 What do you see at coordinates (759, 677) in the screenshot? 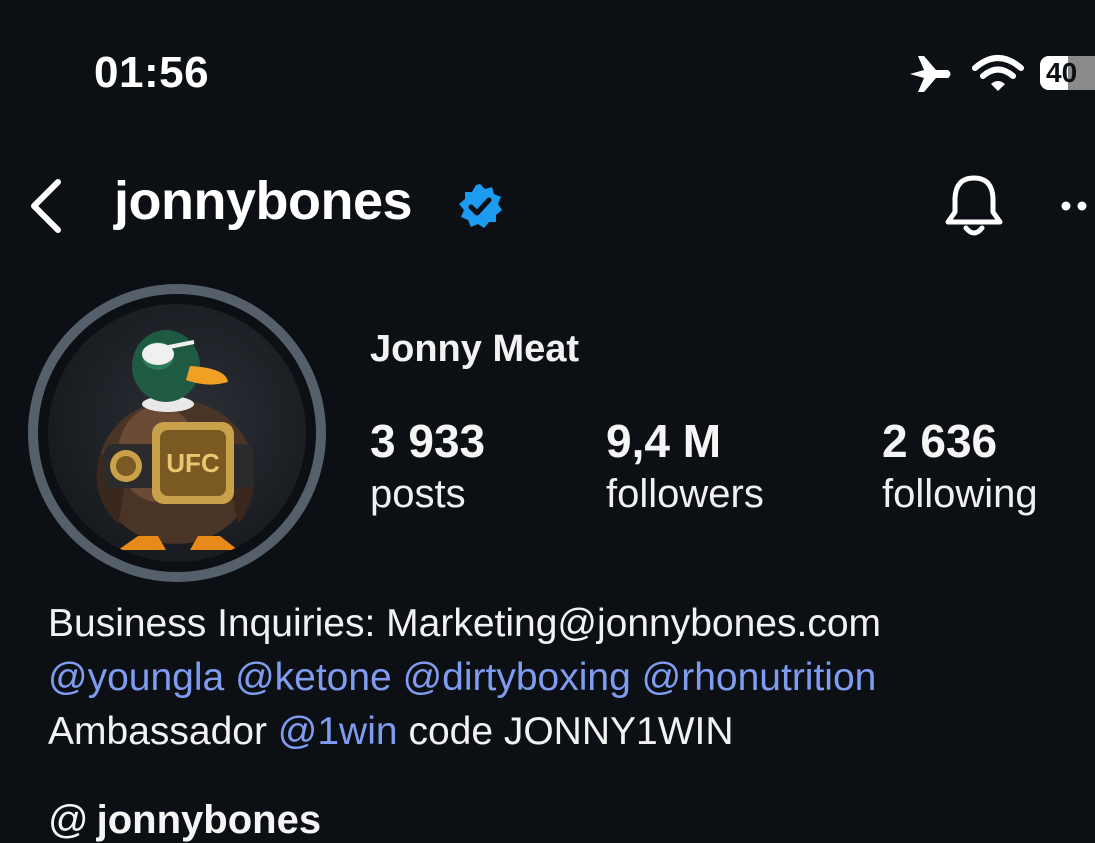
I see `mention-link: @rhonutrition` at bounding box center [759, 677].